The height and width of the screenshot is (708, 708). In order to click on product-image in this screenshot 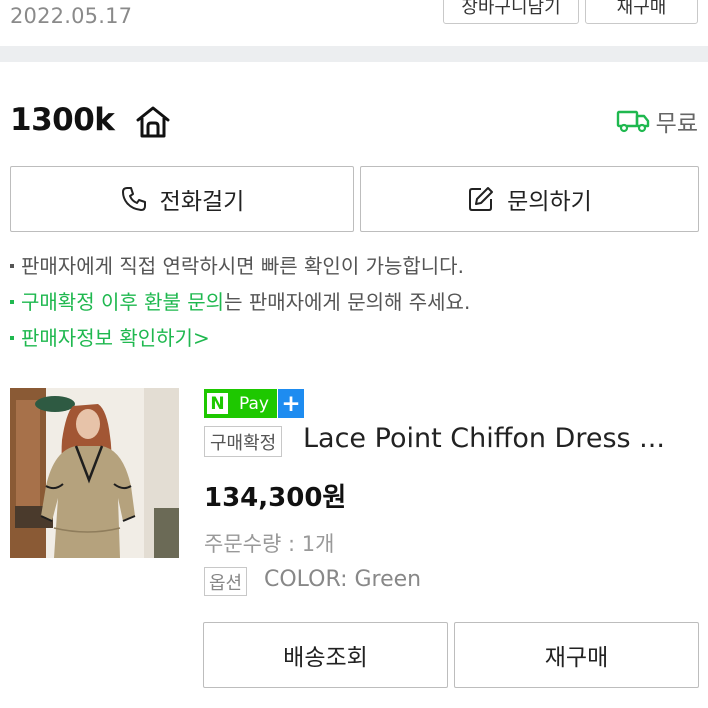, I will do `click(94, 473)`.